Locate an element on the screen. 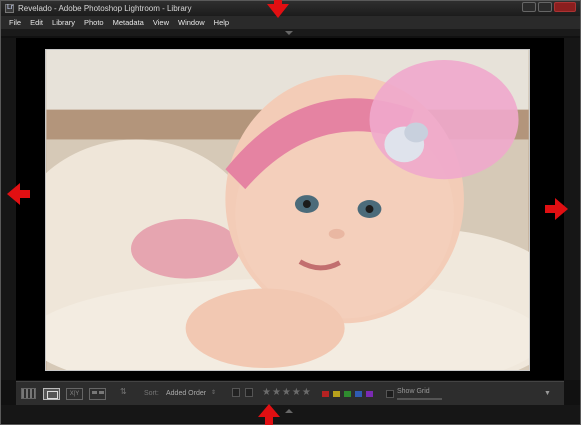 This screenshot has width=581, height=425. menu-window: Window is located at coordinates (191, 22).